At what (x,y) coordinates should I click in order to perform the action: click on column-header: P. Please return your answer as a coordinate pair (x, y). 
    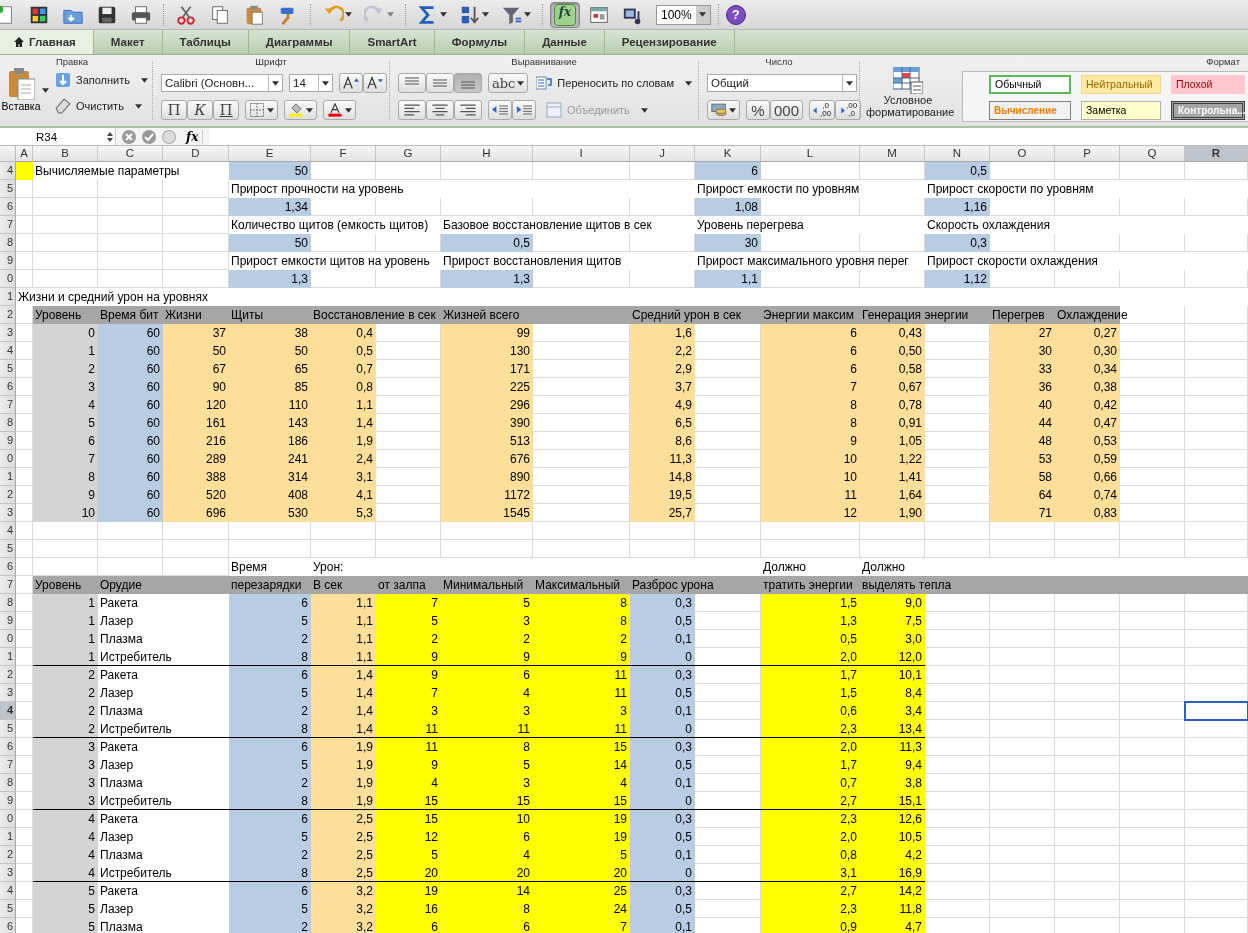
    Looking at the image, I should click on (1087, 154).